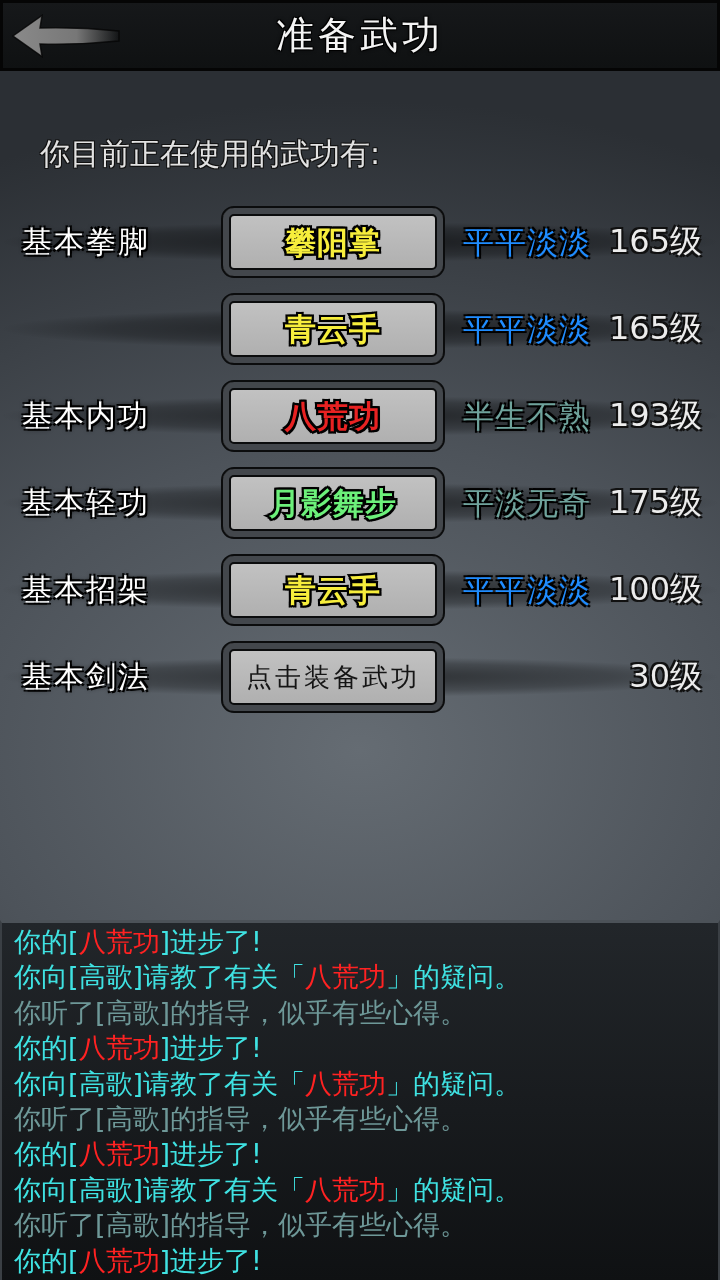 This screenshot has height=1280, width=720. I want to click on category-label: 基本内功, so click(86, 415).